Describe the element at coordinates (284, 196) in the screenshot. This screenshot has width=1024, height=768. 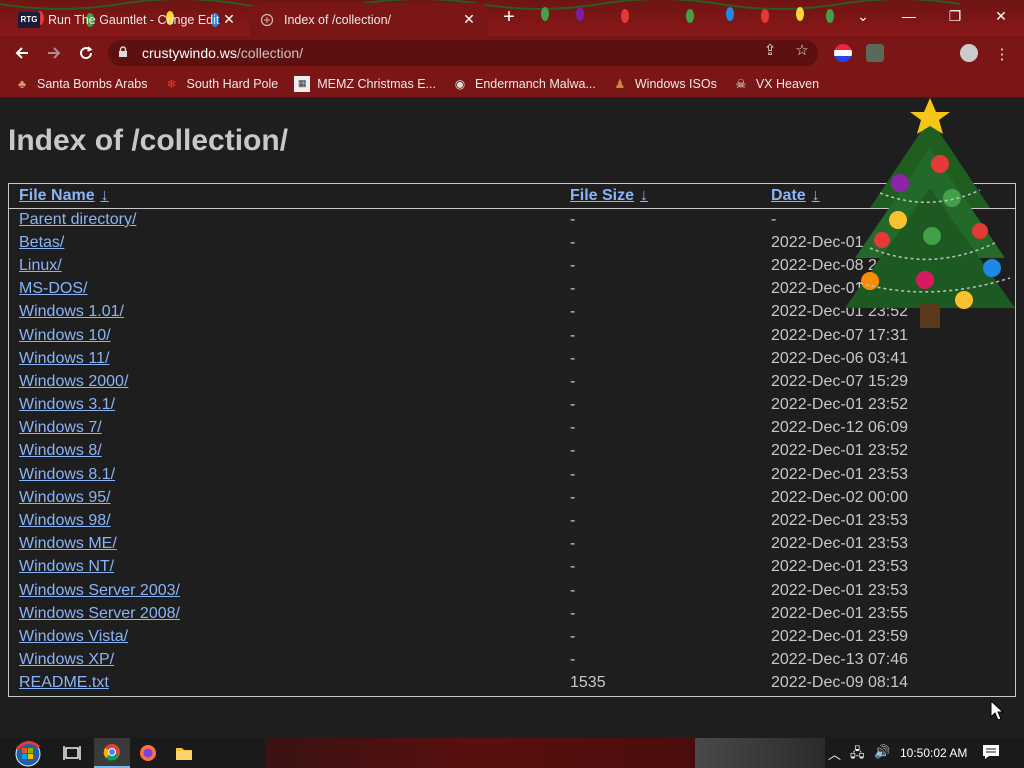
I see `column-header-file-name: File Name ↓` at that location.